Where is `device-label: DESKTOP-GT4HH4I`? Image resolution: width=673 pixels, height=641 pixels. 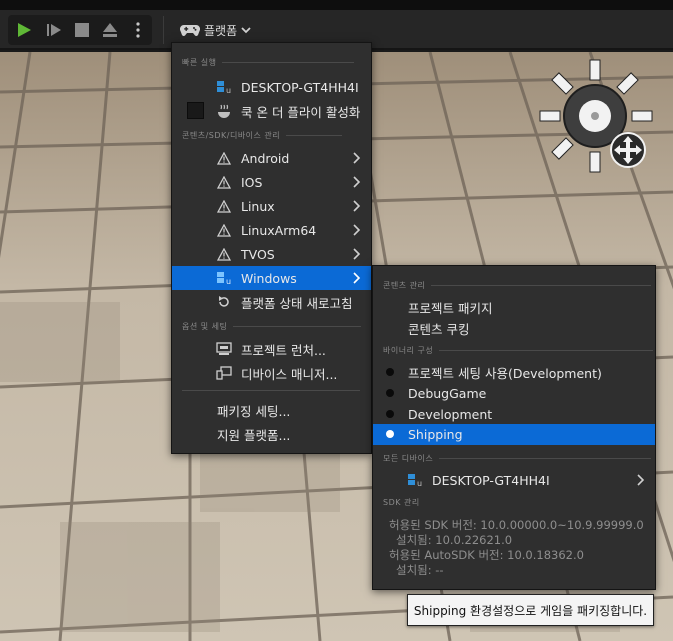 device-label: DESKTOP-GT4HH4I is located at coordinates (491, 480).